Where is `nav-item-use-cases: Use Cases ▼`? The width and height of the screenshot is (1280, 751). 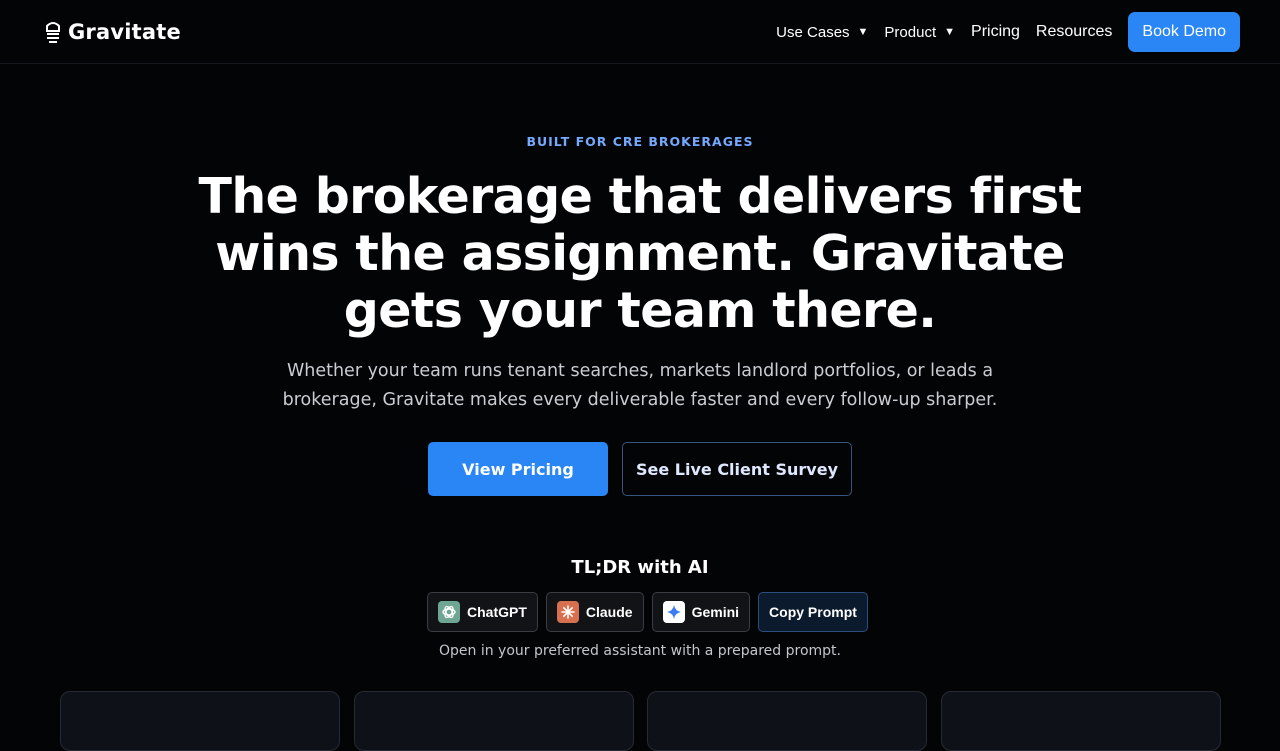
nav-item-use-cases: Use Cases ▼ is located at coordinates (822, 32).